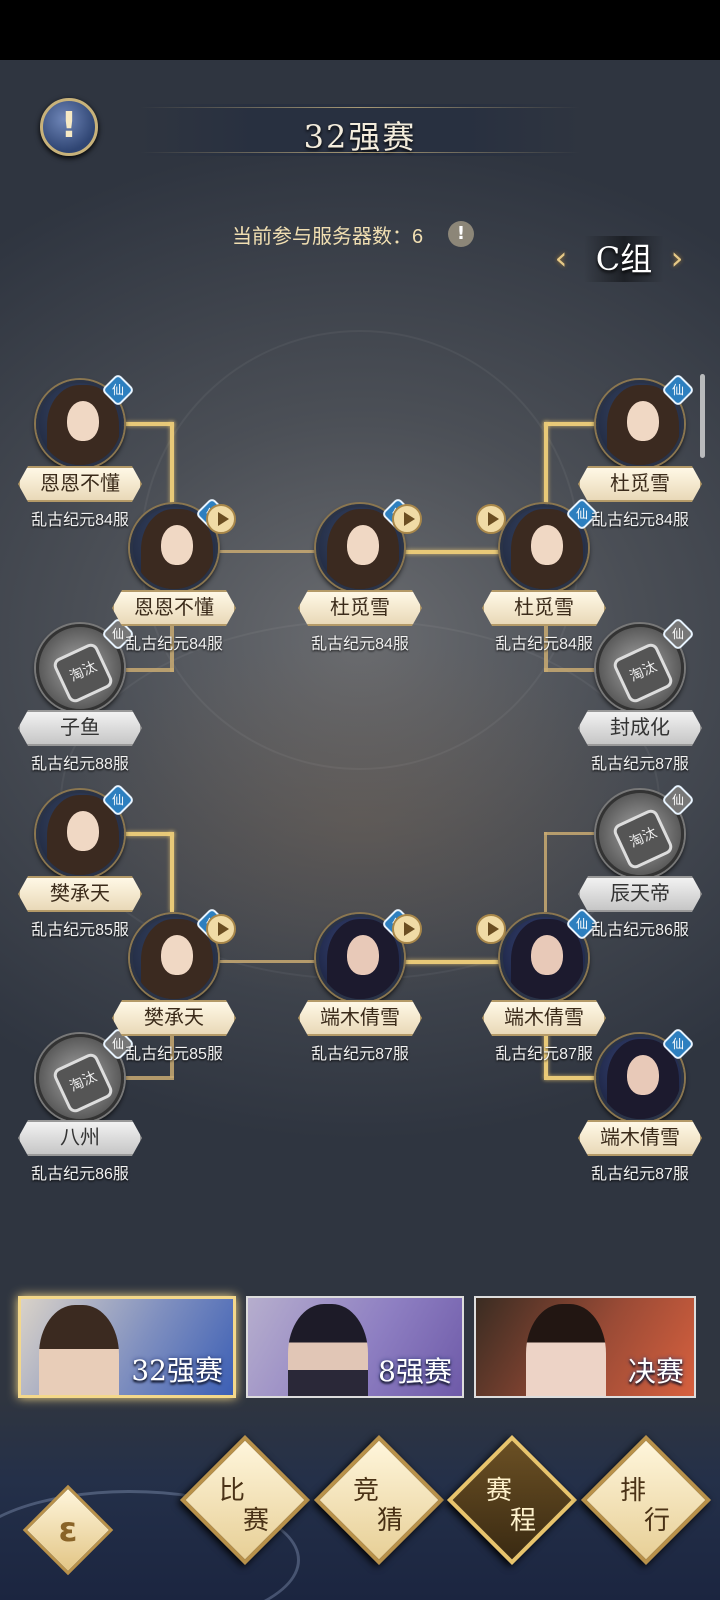 The width and height of the screenshot is (720, 1600). I want to click on title-bar: 32强赛, so click(360, 130).